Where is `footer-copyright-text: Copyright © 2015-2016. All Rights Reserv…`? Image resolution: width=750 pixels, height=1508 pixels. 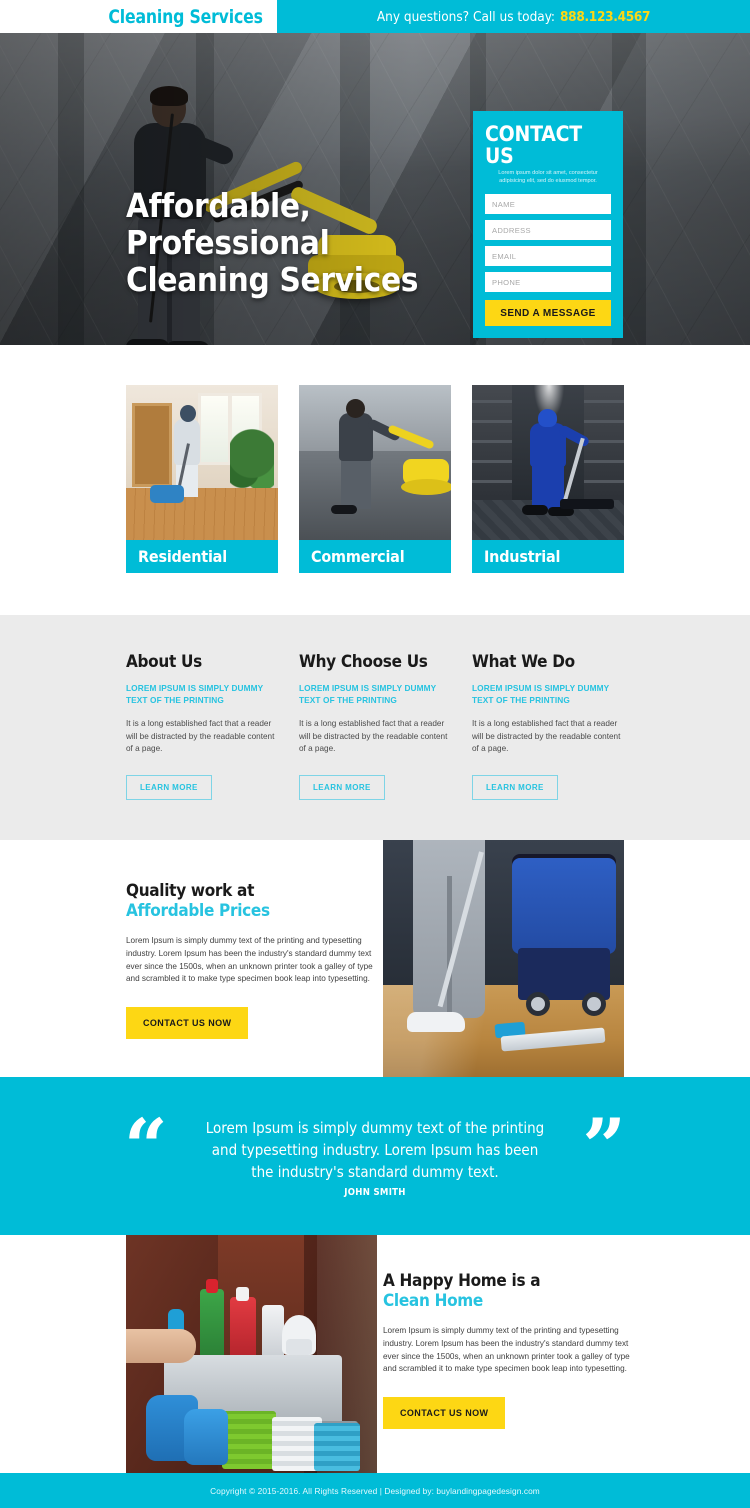 footer-copyright-text: Copyright © 2015-2016. All Rights Reserv… is located at coordinates (375, 1490).